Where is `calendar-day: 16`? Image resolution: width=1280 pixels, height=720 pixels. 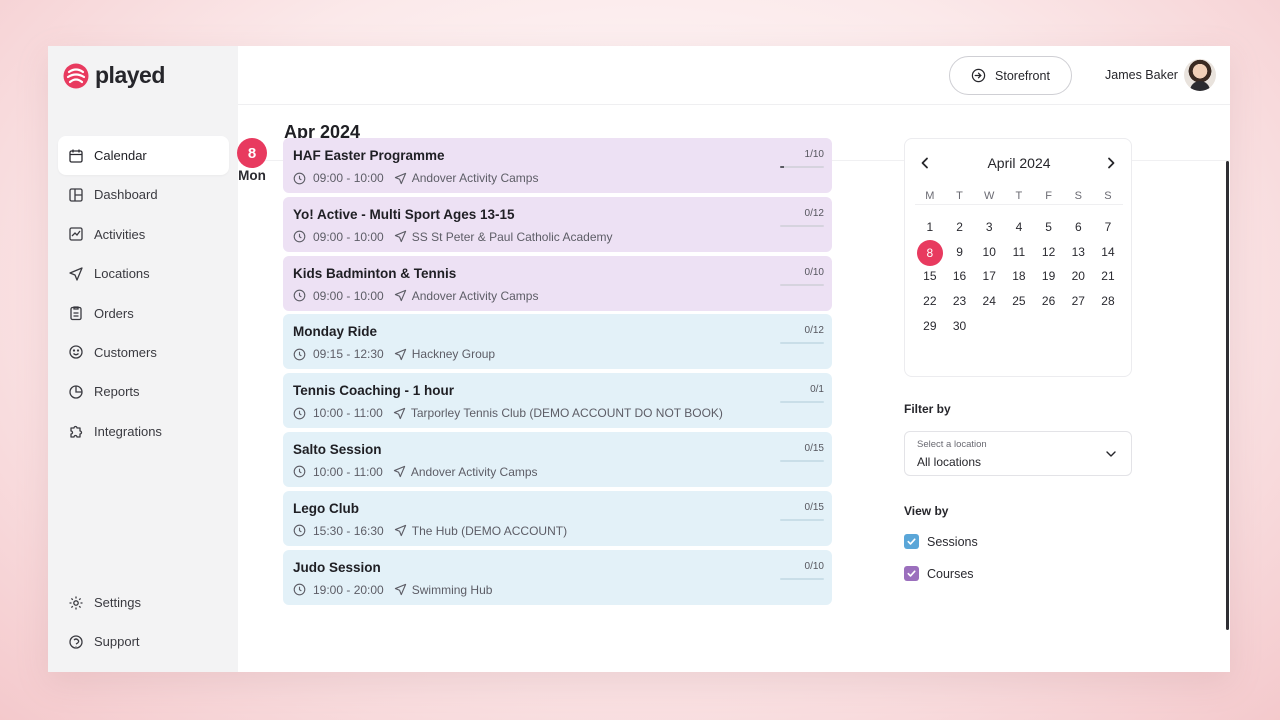
calendar-day: 16 is located at coordinates (960, 276).